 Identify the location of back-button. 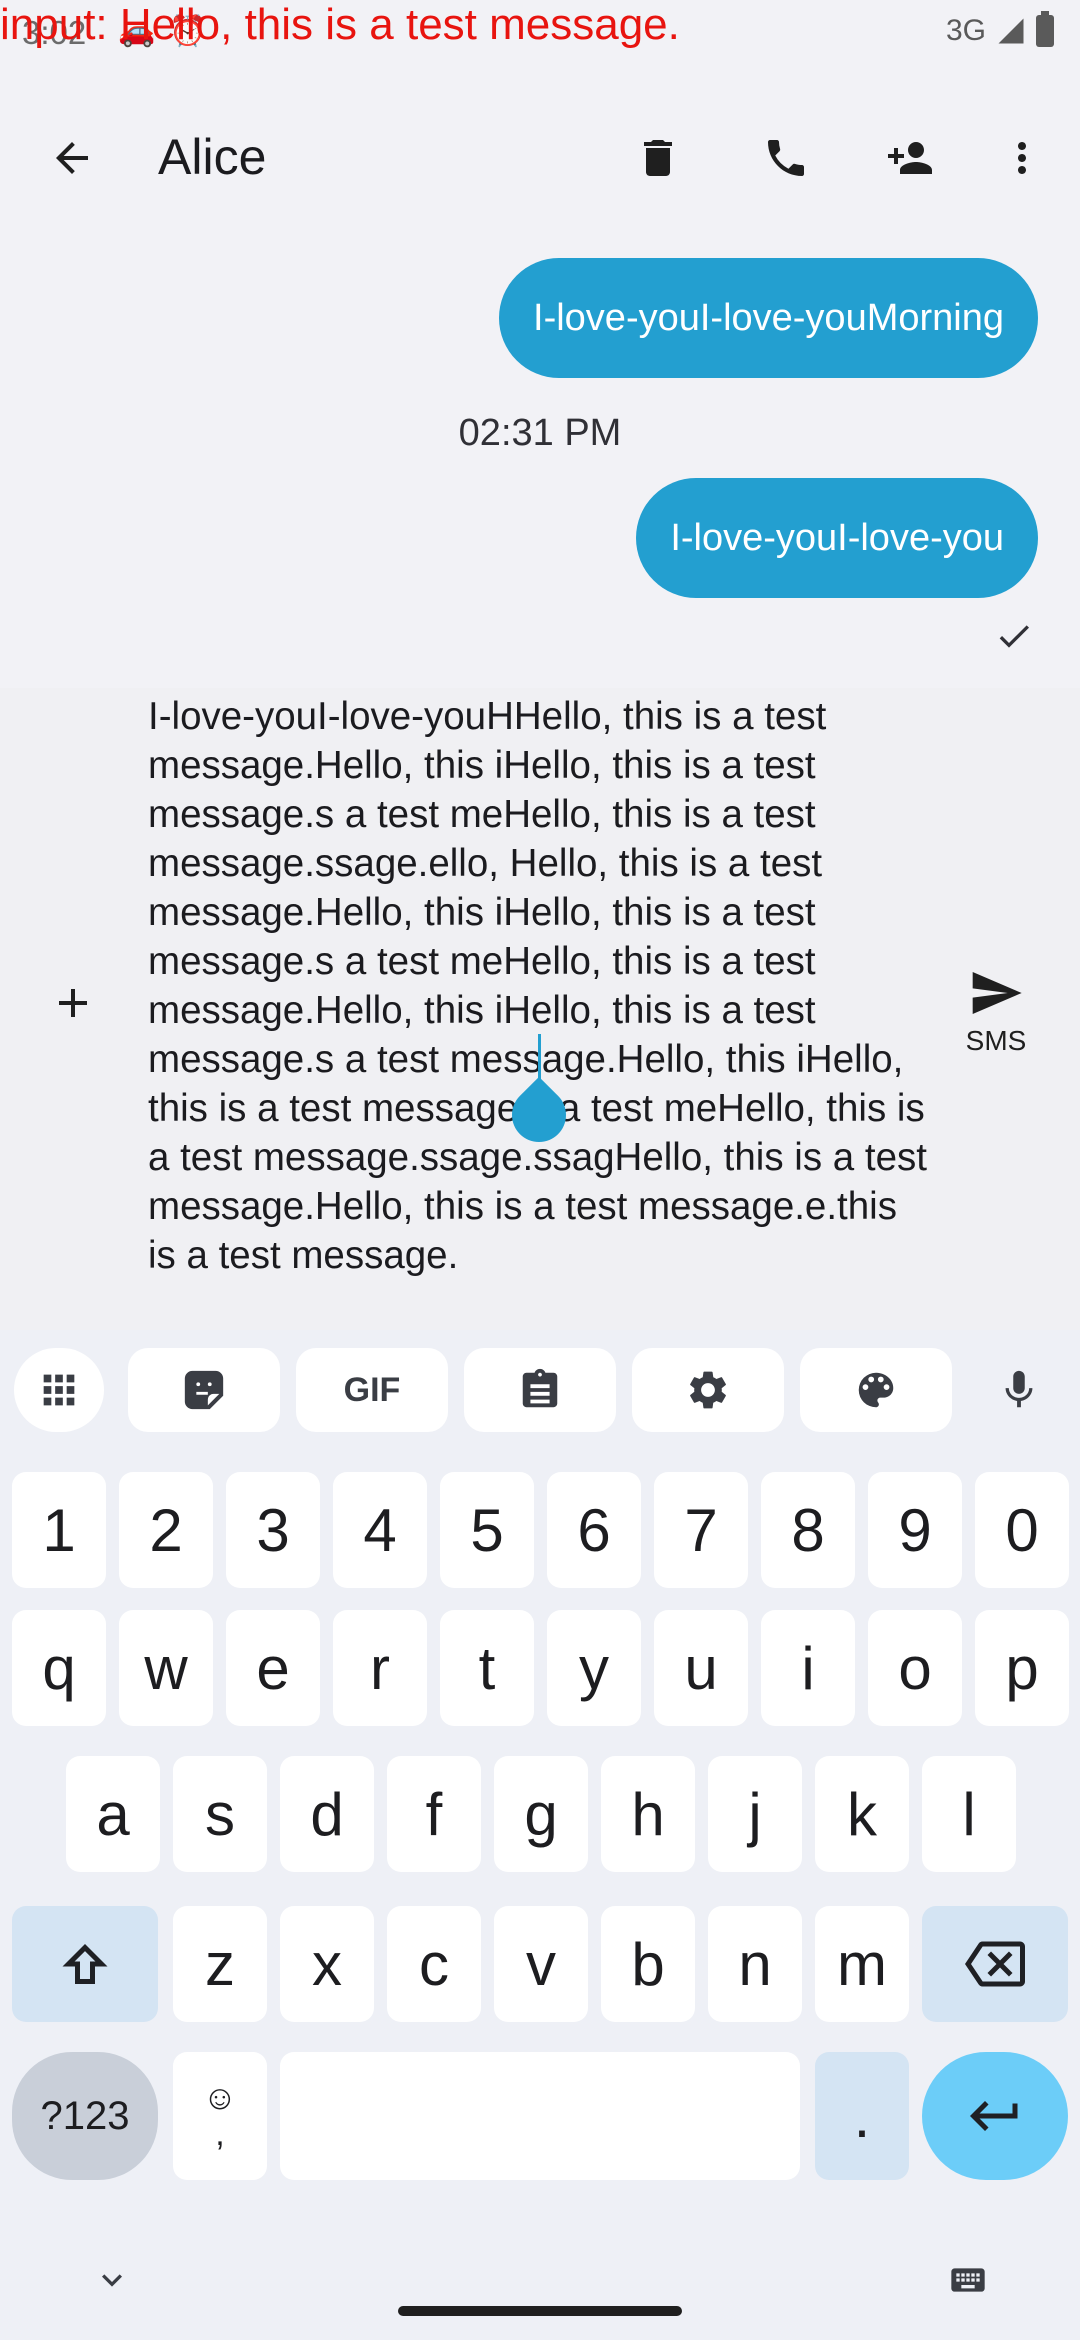
(72, 158).